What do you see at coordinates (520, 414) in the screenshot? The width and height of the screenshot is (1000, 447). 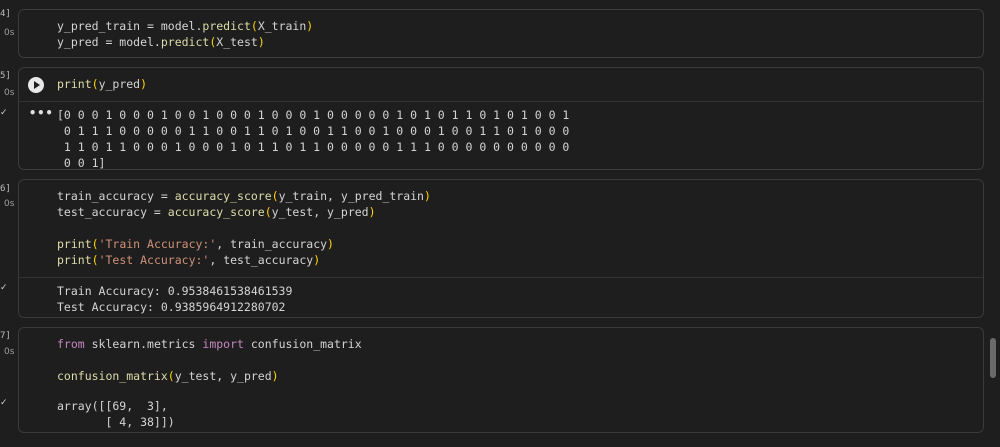 I see `cell-output: array([[69, 3], [ 4, 38]])` at bounding box center [520, 414].